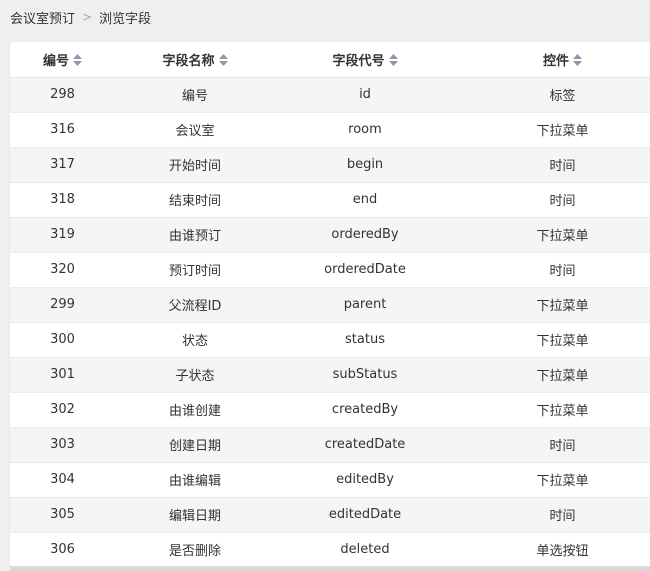 This screenshot has width=650, height=571. I want to click on cell-code: parent, so click(365, 305).